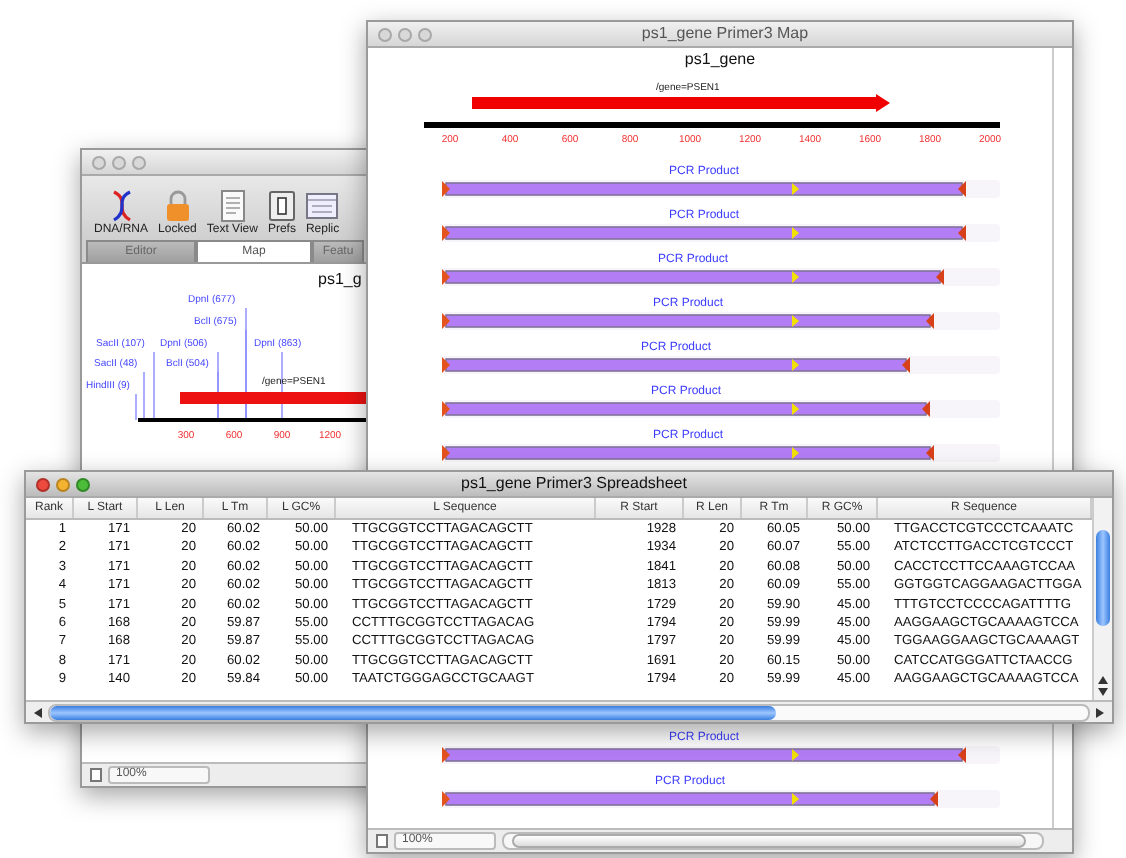 This screenshot has height=858, width=1126. Describe the element at coordinates (38, 712) in the screenshot. I see `left-arrow-icon` at that location.